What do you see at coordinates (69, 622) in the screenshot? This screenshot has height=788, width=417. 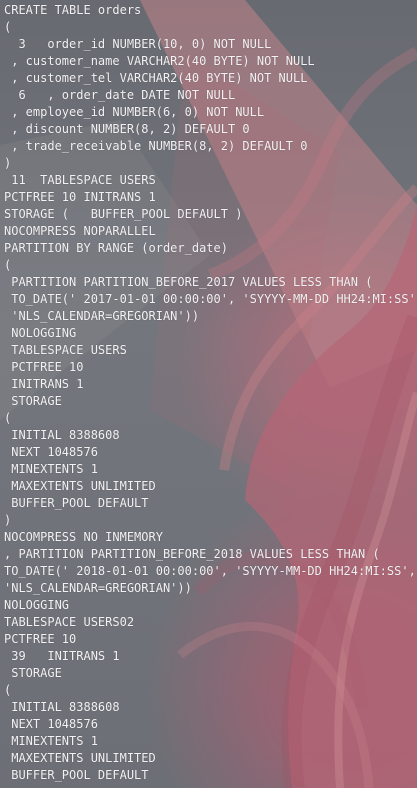 I see `code-line-37: TABLESPACE USERS02` at bounding box center [69, 622].